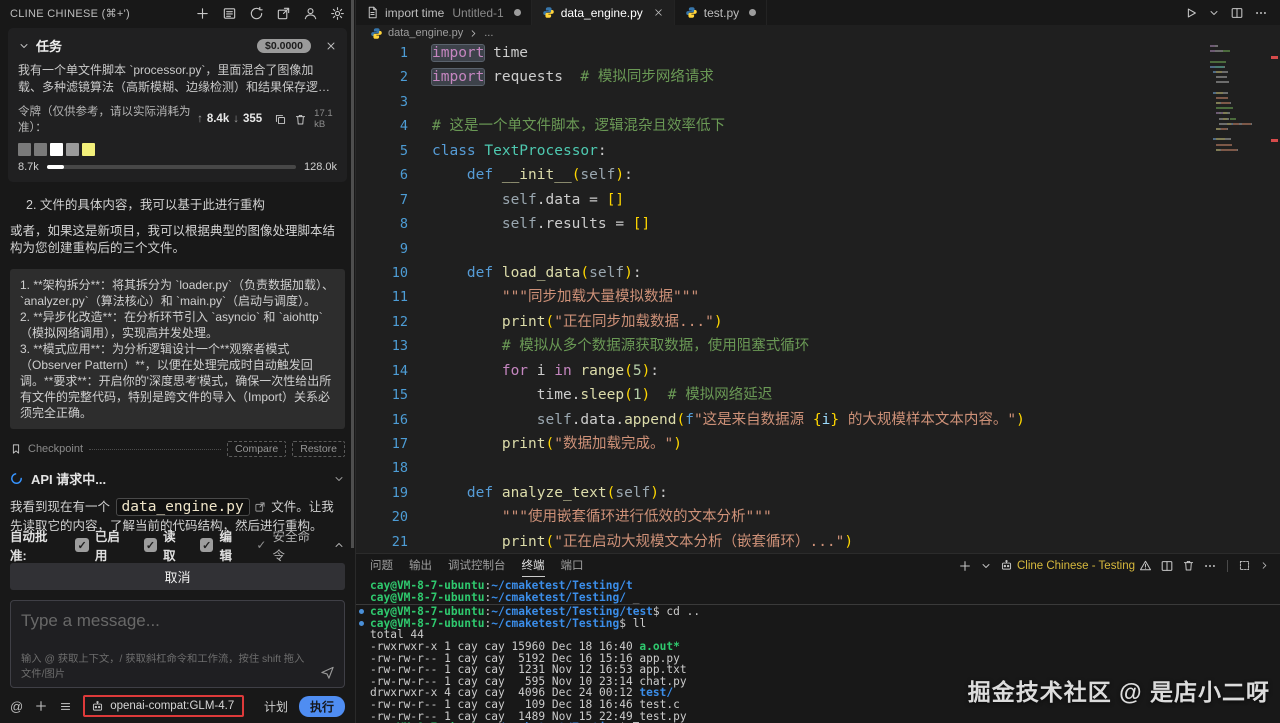 Image resolution: width=1280 pixels, height=723 pixels. Describe the element at coordinates (1264, 565) in the screenshot. I see `chevron-right-icon` at that location.